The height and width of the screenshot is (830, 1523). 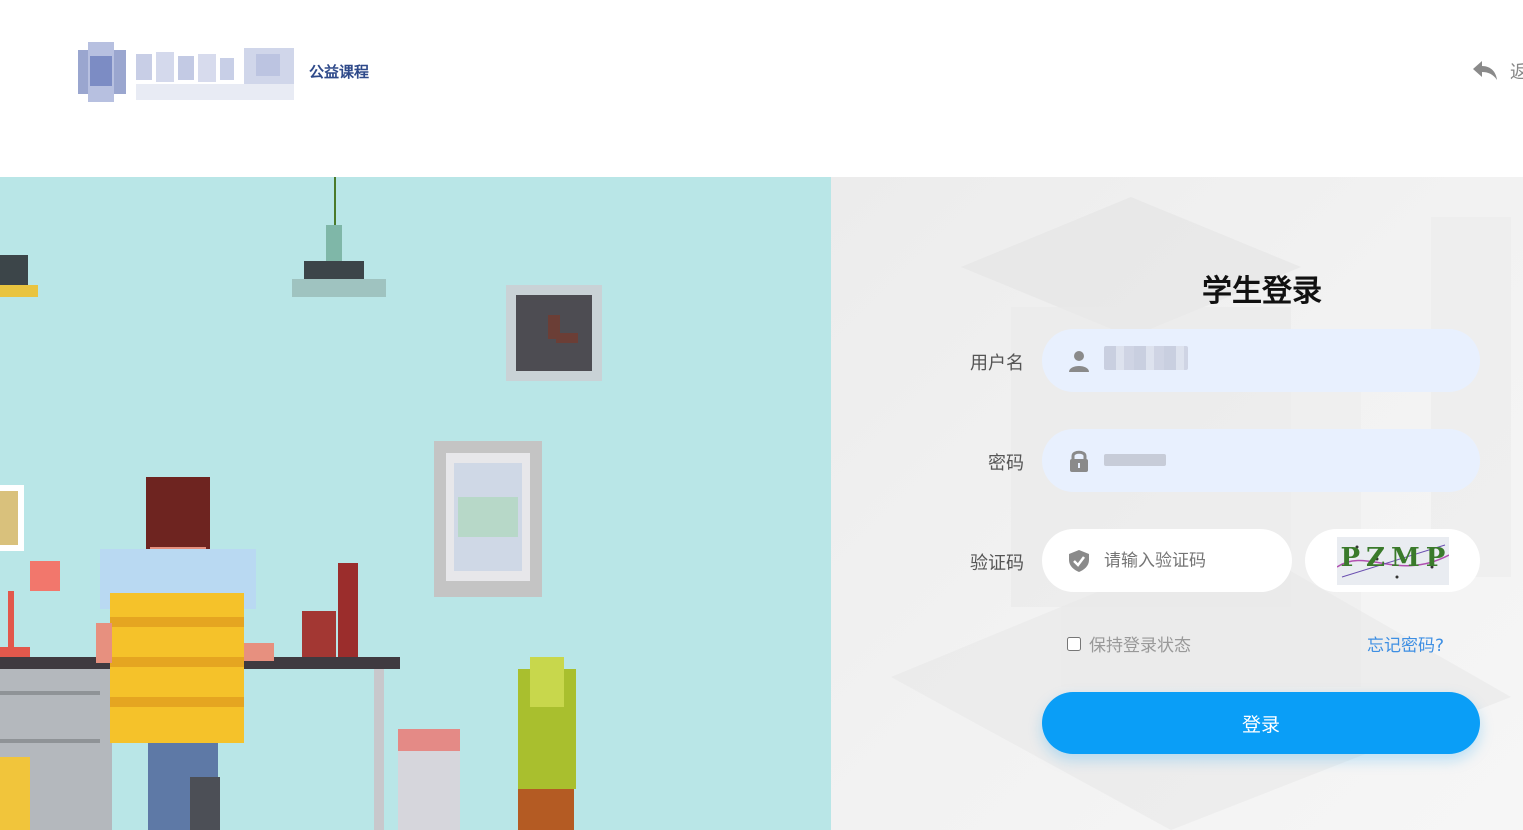 I want to click on password-field, so click(x=1261, y=460).